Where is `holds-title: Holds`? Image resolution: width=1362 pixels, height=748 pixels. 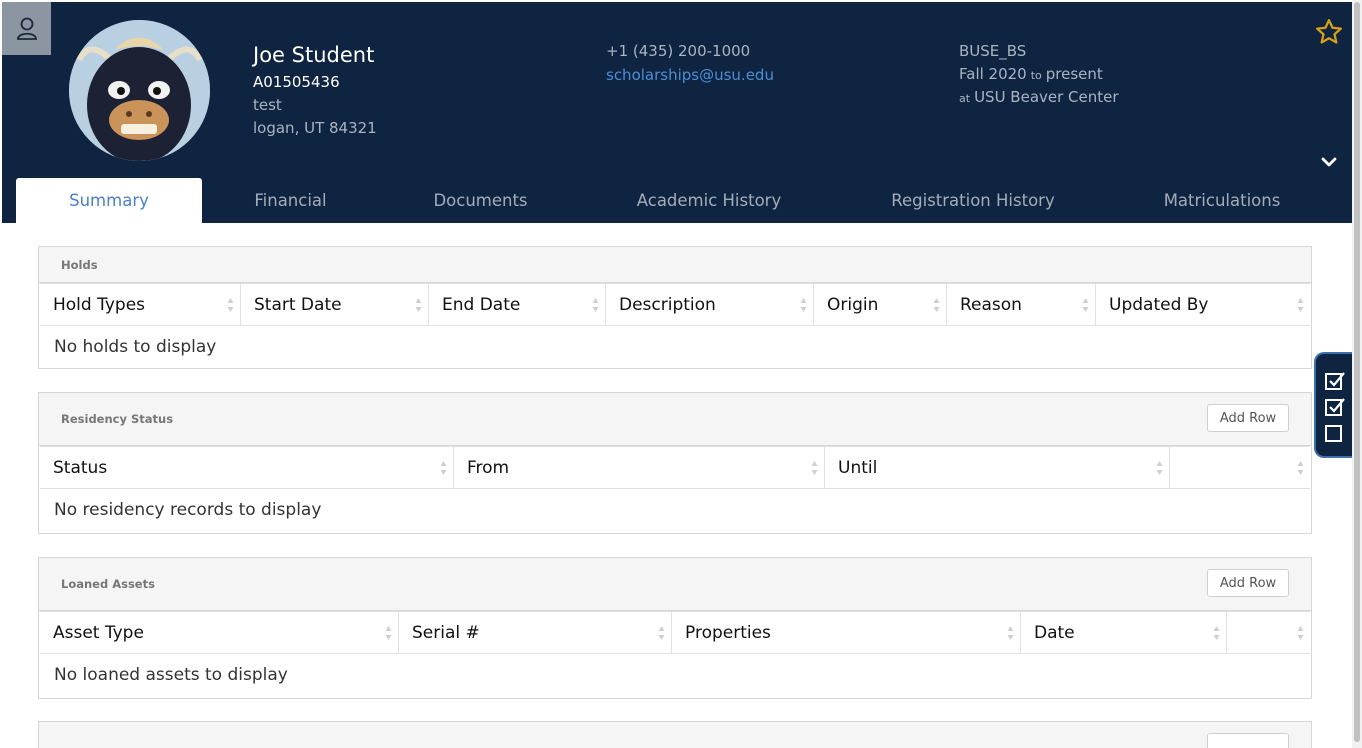
holds-title: Holds is located at coordinates (79, 265).